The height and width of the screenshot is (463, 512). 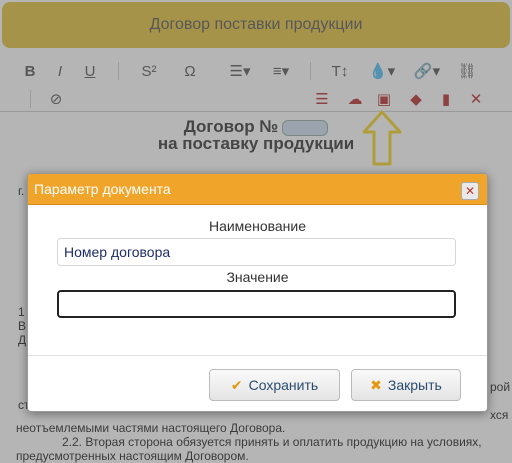 I want to click on dialog-header: Параметр документа ✕, so click(x=257, y=189).